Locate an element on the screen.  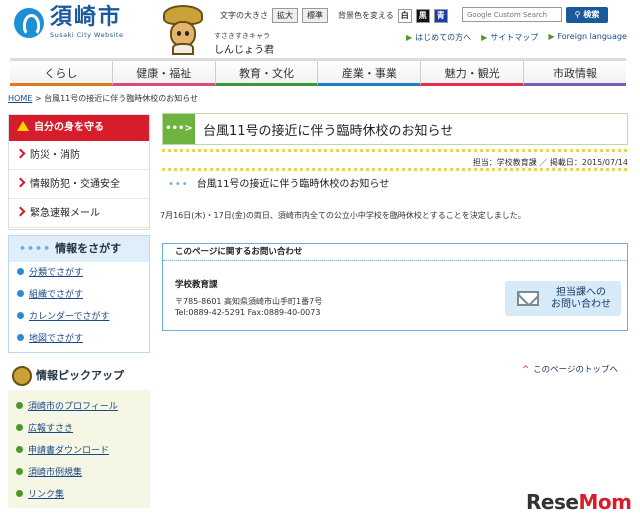
mascot-caption: すさきすきキャラ is located at coordinates (242, 36).